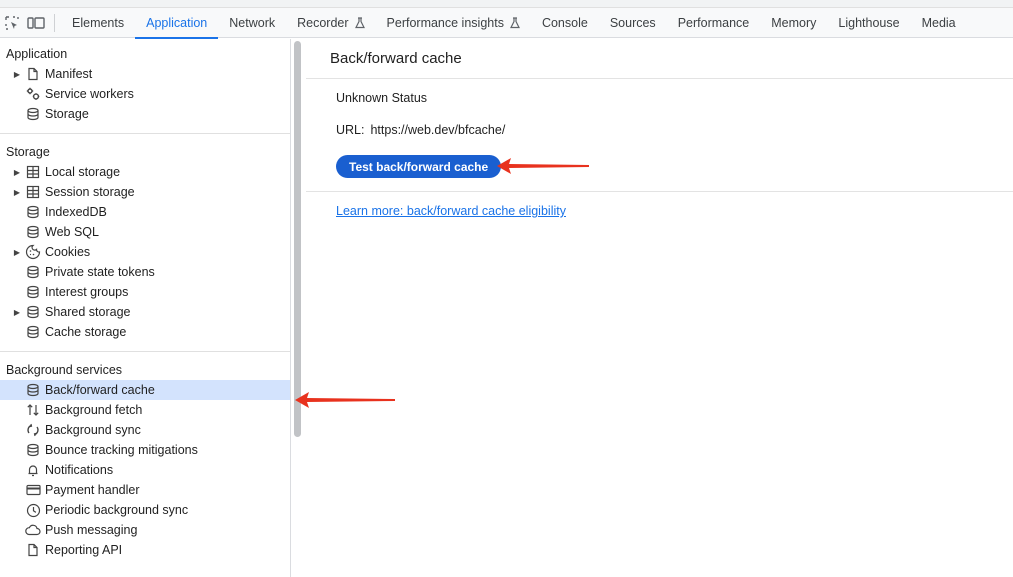  What do you see at coordinates (36, 23) in the screenshot?
I see `device-toolbar-icon` at bounding box center [36, 23].